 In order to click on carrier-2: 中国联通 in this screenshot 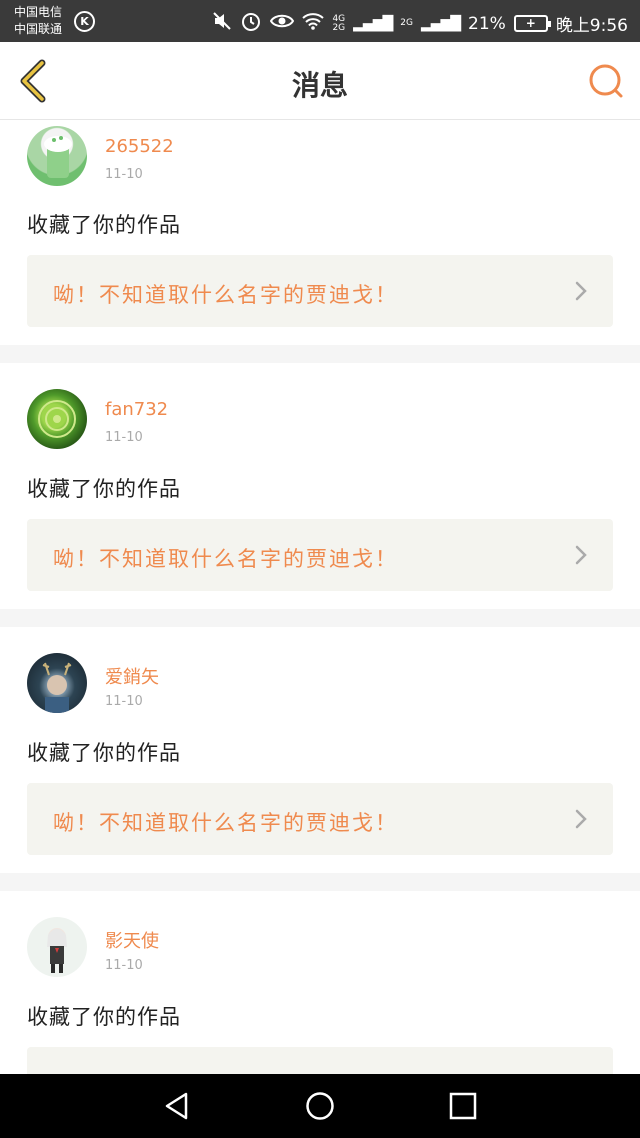, I will do `click(38, 29)`.